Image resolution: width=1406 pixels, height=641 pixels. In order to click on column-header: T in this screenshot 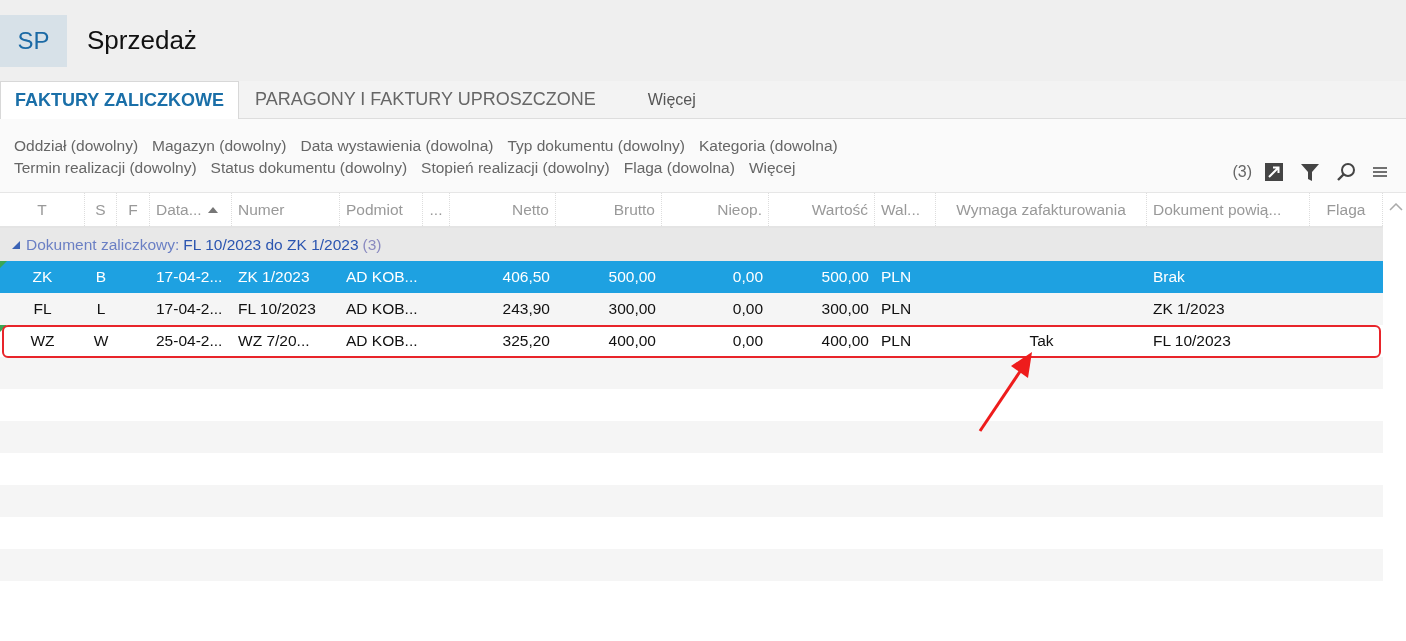, I will do `click(42, 209)`.